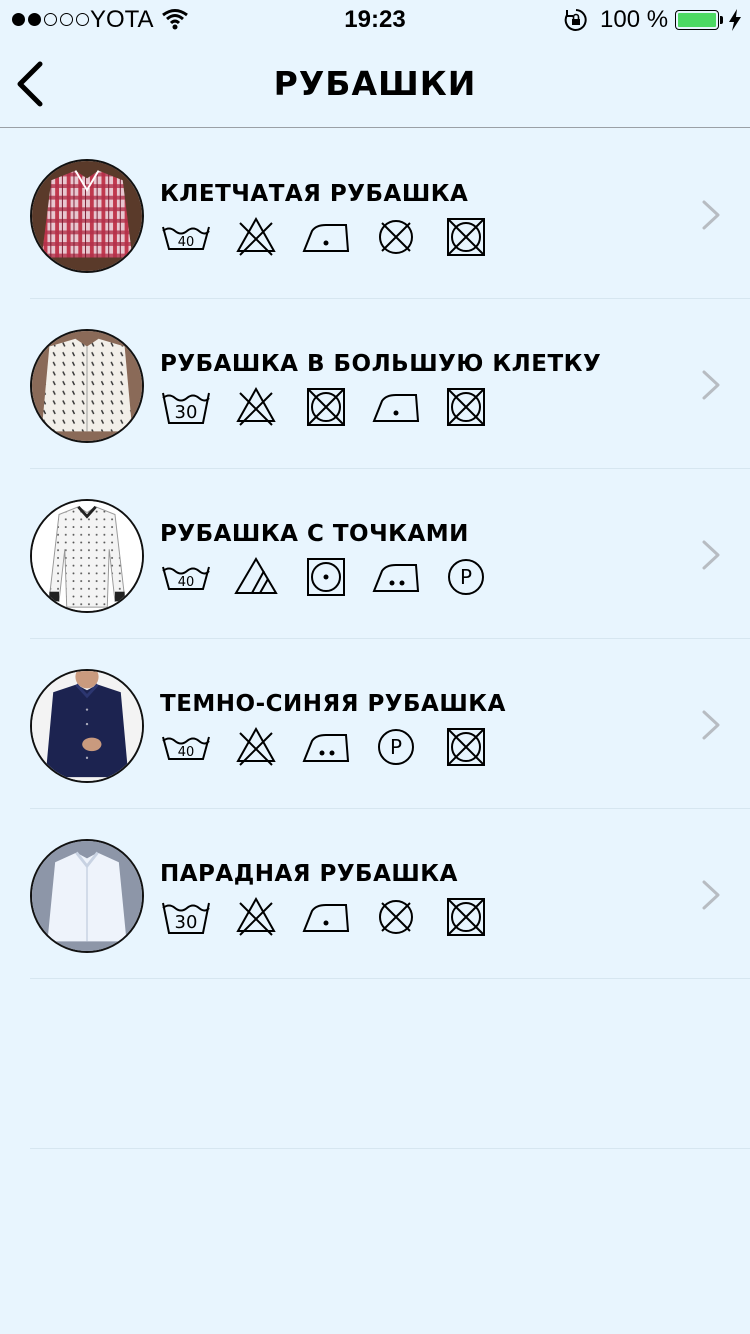 The width and height of the screenshot is (750, 1334). What do you see at coordinates (375, 214) in the screenshot?
I see `list-item: КЛЕТЧАТАЯ РУБАШКА 40` at bounding box center [375, 214].